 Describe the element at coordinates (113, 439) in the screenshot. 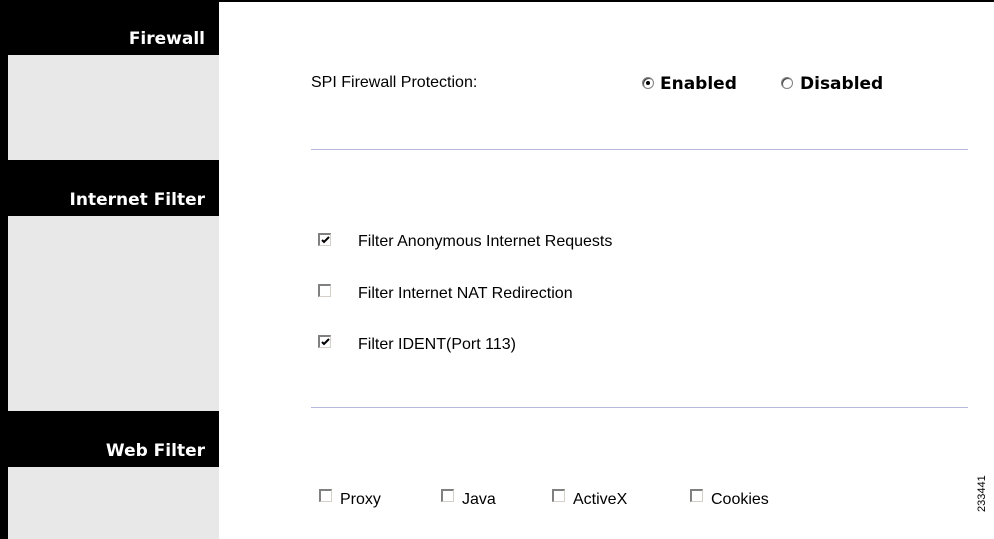

I see `section-header-web-filter: Web Filter` at that location.